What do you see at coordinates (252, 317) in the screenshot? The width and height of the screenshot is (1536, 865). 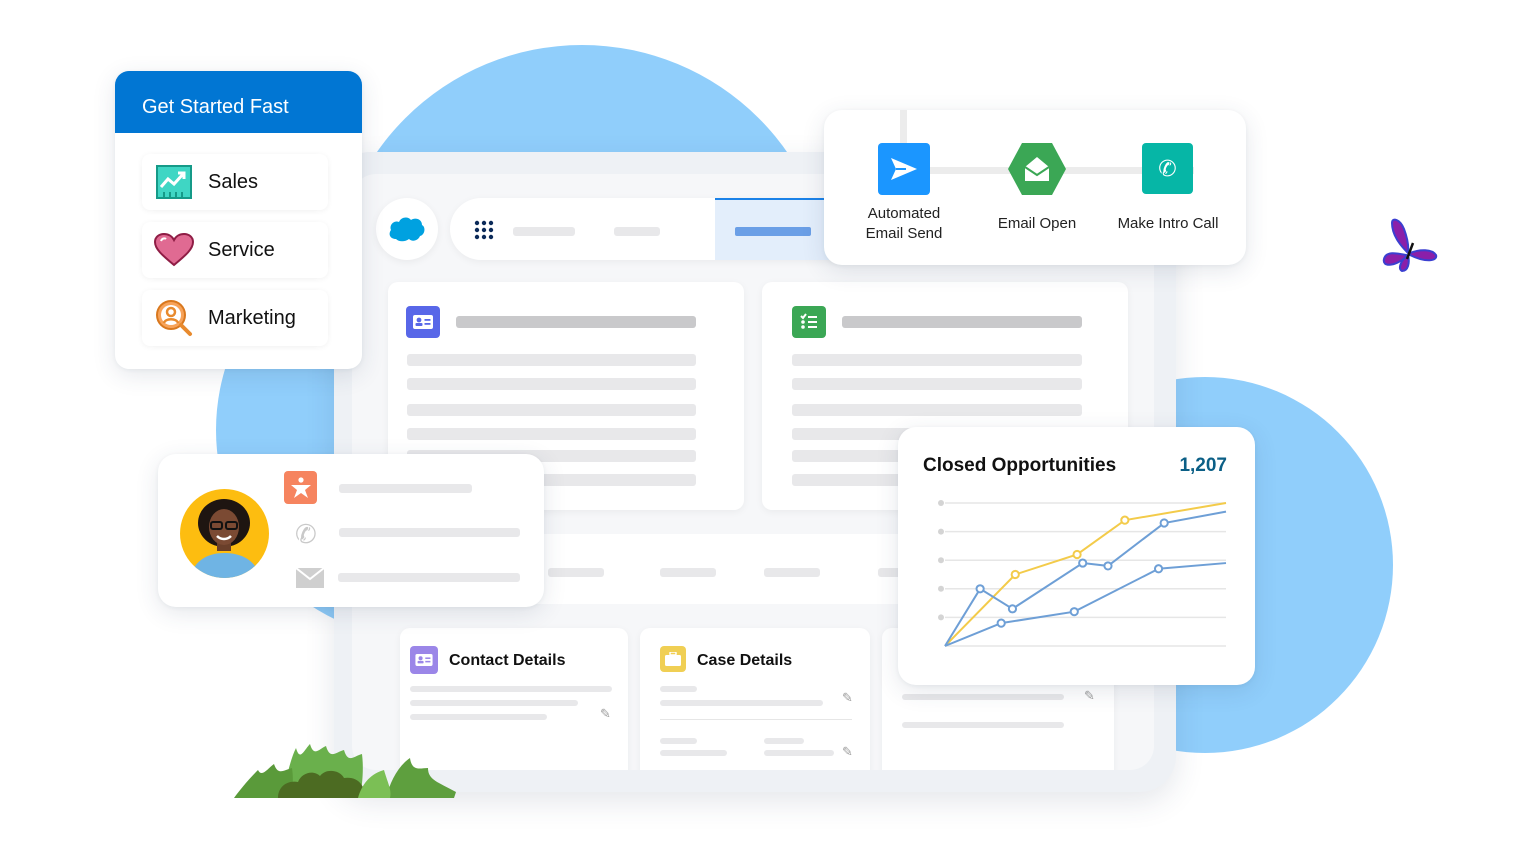 I see `get-started-item-label: Marketing` at bounding box center [252, 317].